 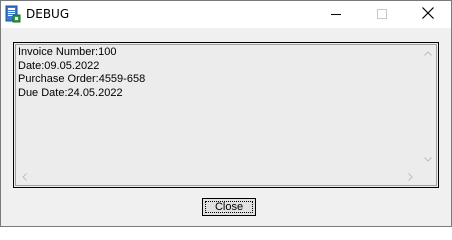 What do you see at coordinates (82, 79) in the screenshot?
I see `memo-line: Purchase Order:4559-658` at bounding box center [82, 79].